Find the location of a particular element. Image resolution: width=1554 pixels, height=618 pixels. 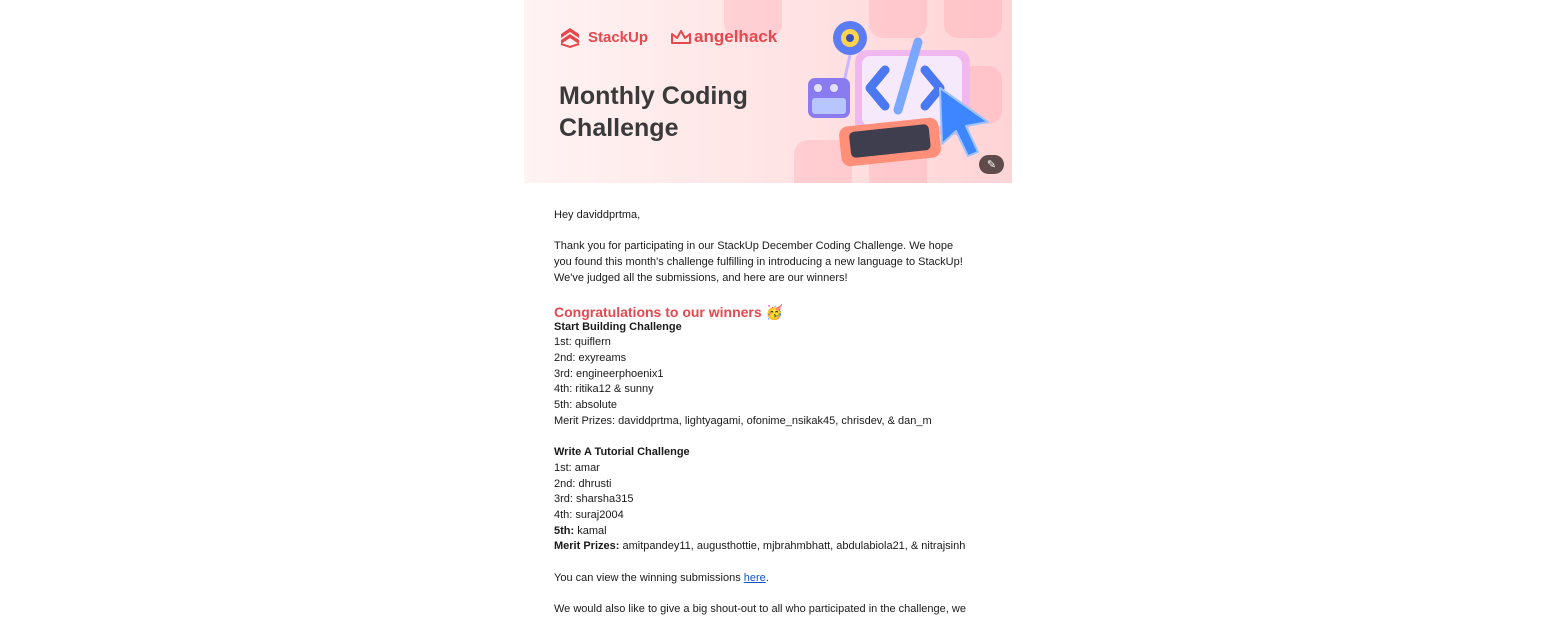

greeting: Hey daviddprtma, is located at coordinates (597, 215).